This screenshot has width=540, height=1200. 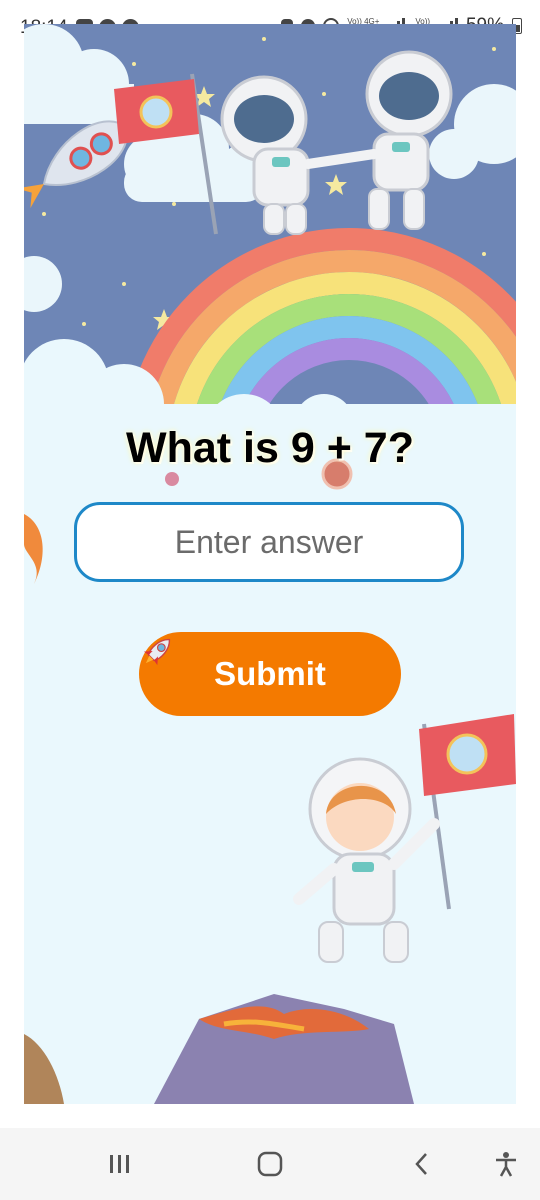 I want to click on home-icon, so click(x=270, y=1164).